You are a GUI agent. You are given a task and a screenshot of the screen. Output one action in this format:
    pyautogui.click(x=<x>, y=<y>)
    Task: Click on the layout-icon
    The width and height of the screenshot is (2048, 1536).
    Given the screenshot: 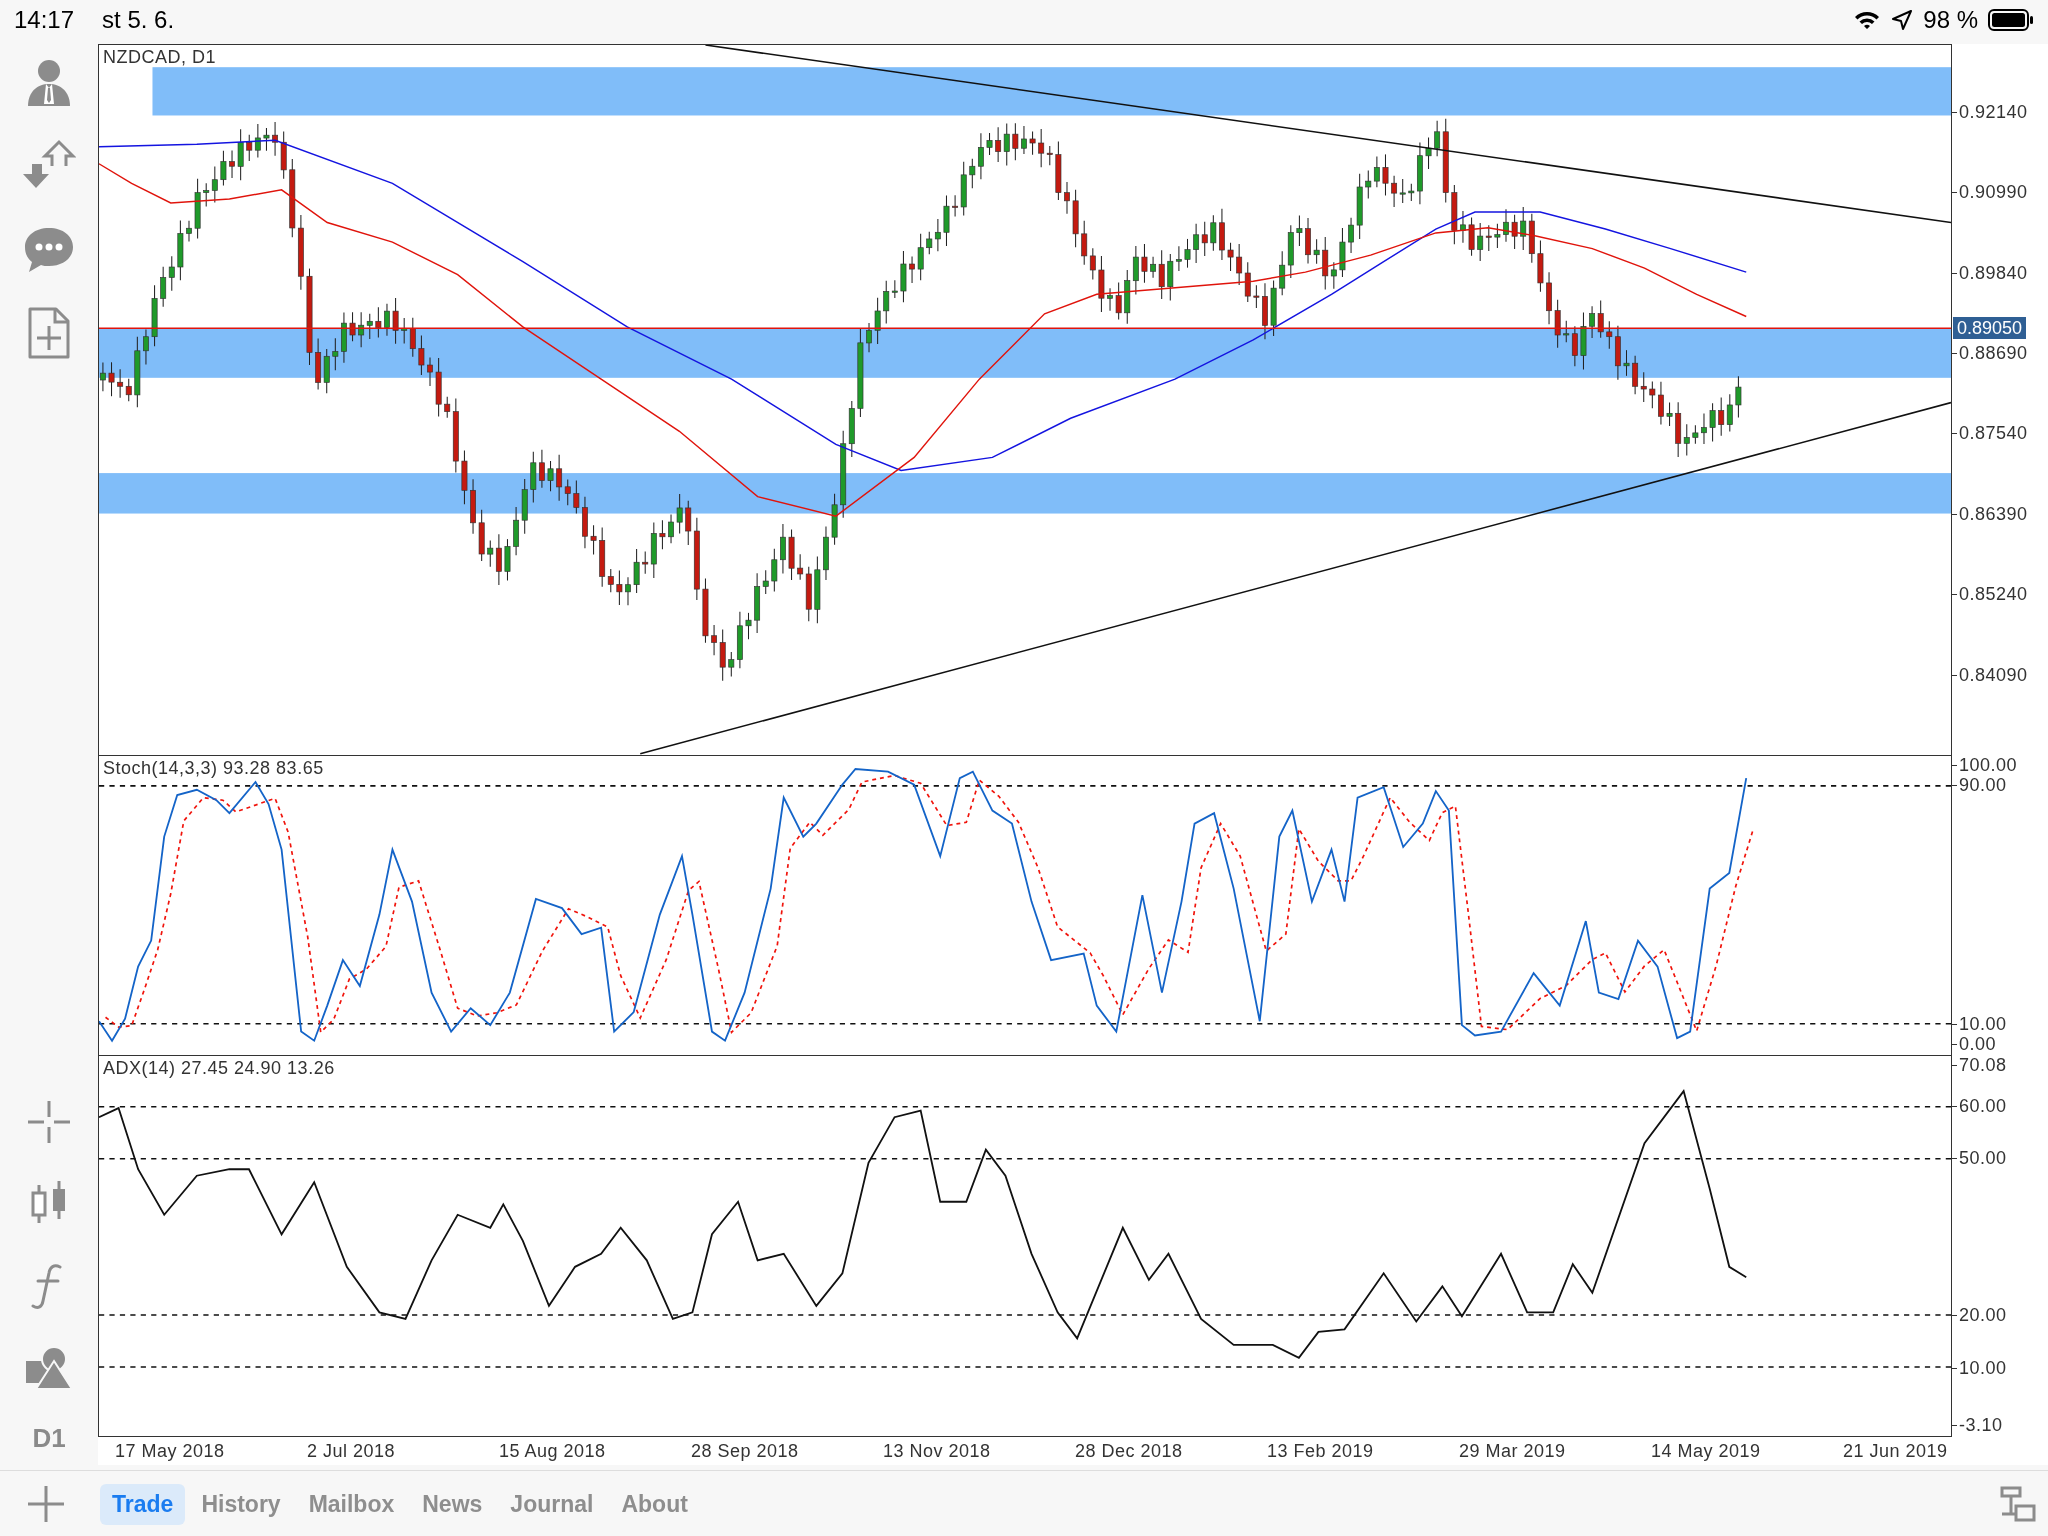 What is the action you would take?
    pyautogui.click(x=2018, y=1504)
    